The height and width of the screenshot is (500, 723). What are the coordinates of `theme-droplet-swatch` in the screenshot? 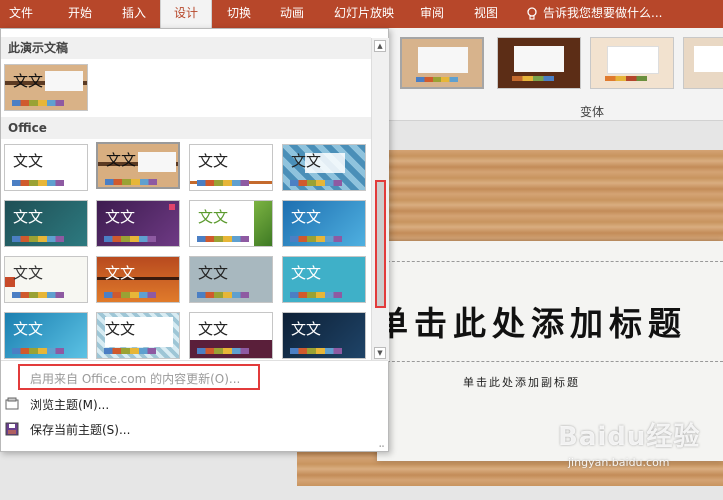 It's located at (38, 351).